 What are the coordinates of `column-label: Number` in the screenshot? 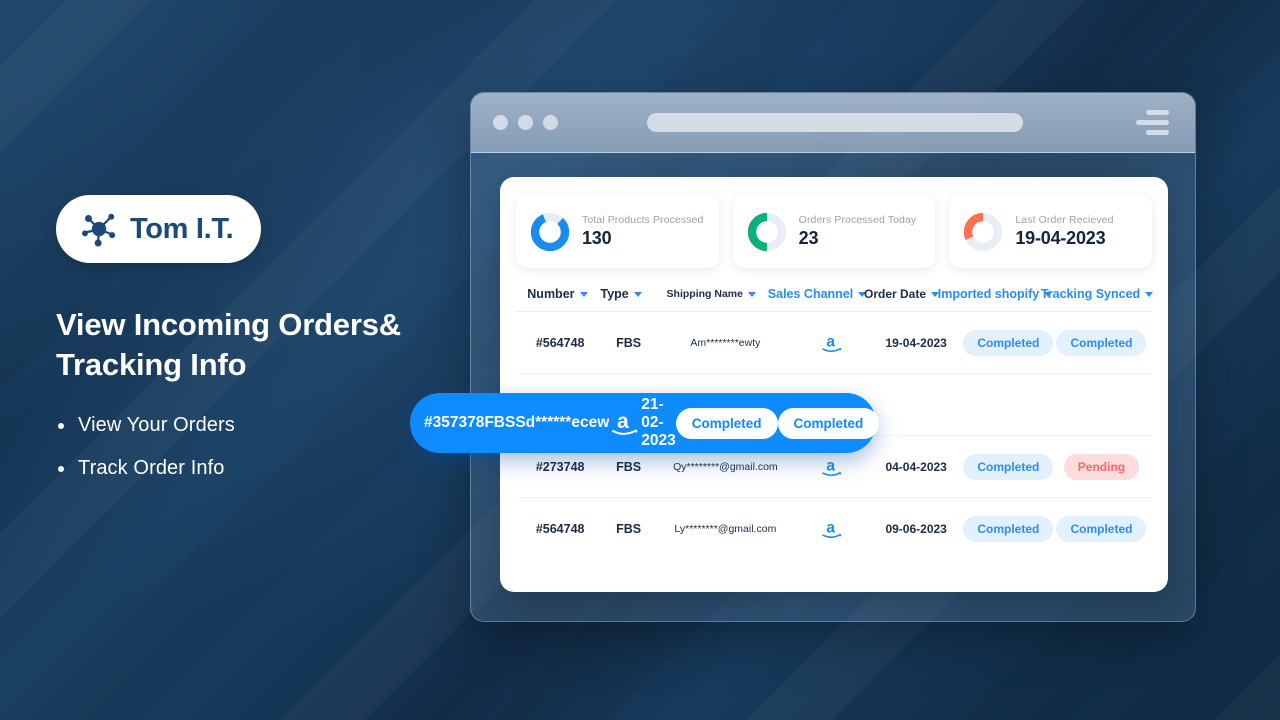 It's located at (551, 294).